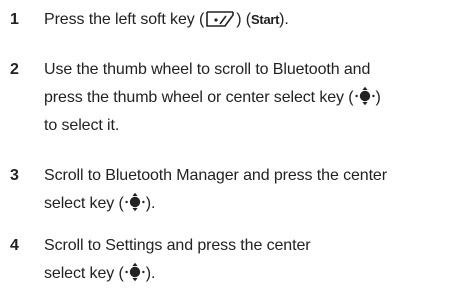 This screenshot has height=293, width=466. Describe the element at coordinates (244, 19) in the screenshot. I see `step-text-part: ) (` at that location.